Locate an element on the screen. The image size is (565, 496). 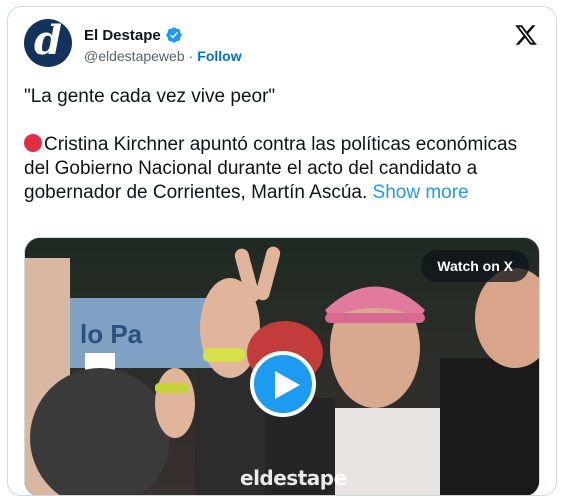
avatar-logo-letter: d is located at coordinates (48, 41).